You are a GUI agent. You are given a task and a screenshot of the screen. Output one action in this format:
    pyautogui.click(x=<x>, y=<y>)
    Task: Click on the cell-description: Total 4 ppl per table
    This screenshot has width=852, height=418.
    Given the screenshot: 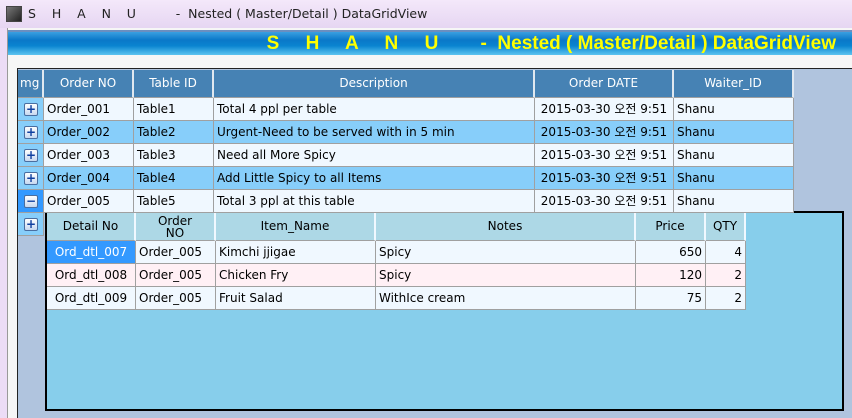 What is the action you would take?
    pyautogui.click(x=374, y=109)
    